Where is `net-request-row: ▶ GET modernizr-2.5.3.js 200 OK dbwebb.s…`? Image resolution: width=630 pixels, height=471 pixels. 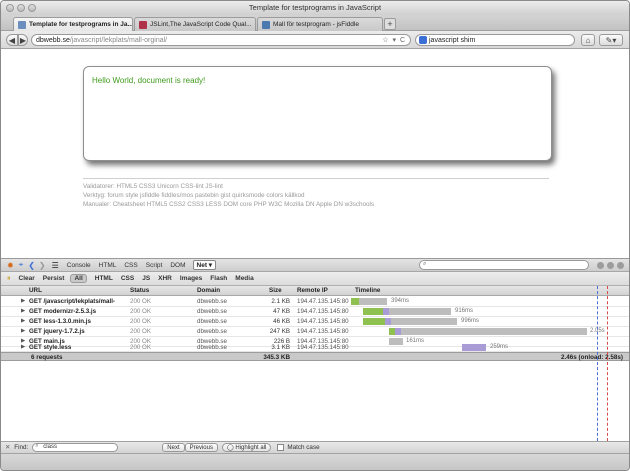 net-request-row: ▶ GET modernizr-2.5.3.js 200 OK dbwebb.s… is located at coordinates (315, 312).